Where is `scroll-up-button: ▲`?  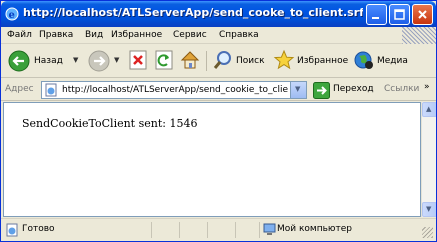 scroll-up-button: ▲ is located at coordinates (429, 109).